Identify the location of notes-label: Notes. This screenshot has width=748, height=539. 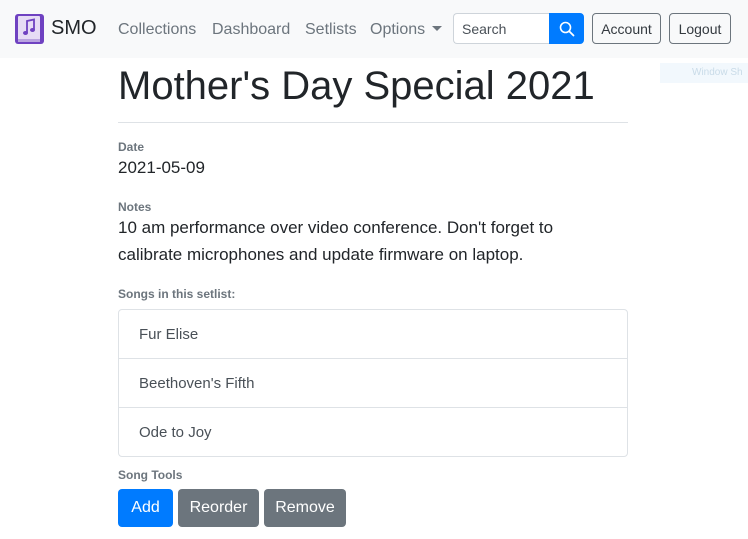
(135, 207).